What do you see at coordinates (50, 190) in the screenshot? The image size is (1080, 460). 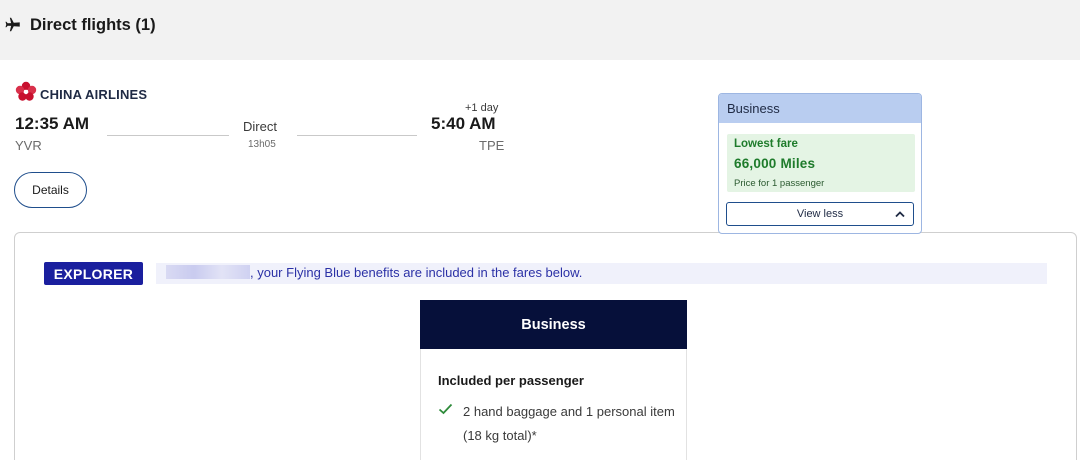 I see `details-button: Details` at bounding box center [50, 190].